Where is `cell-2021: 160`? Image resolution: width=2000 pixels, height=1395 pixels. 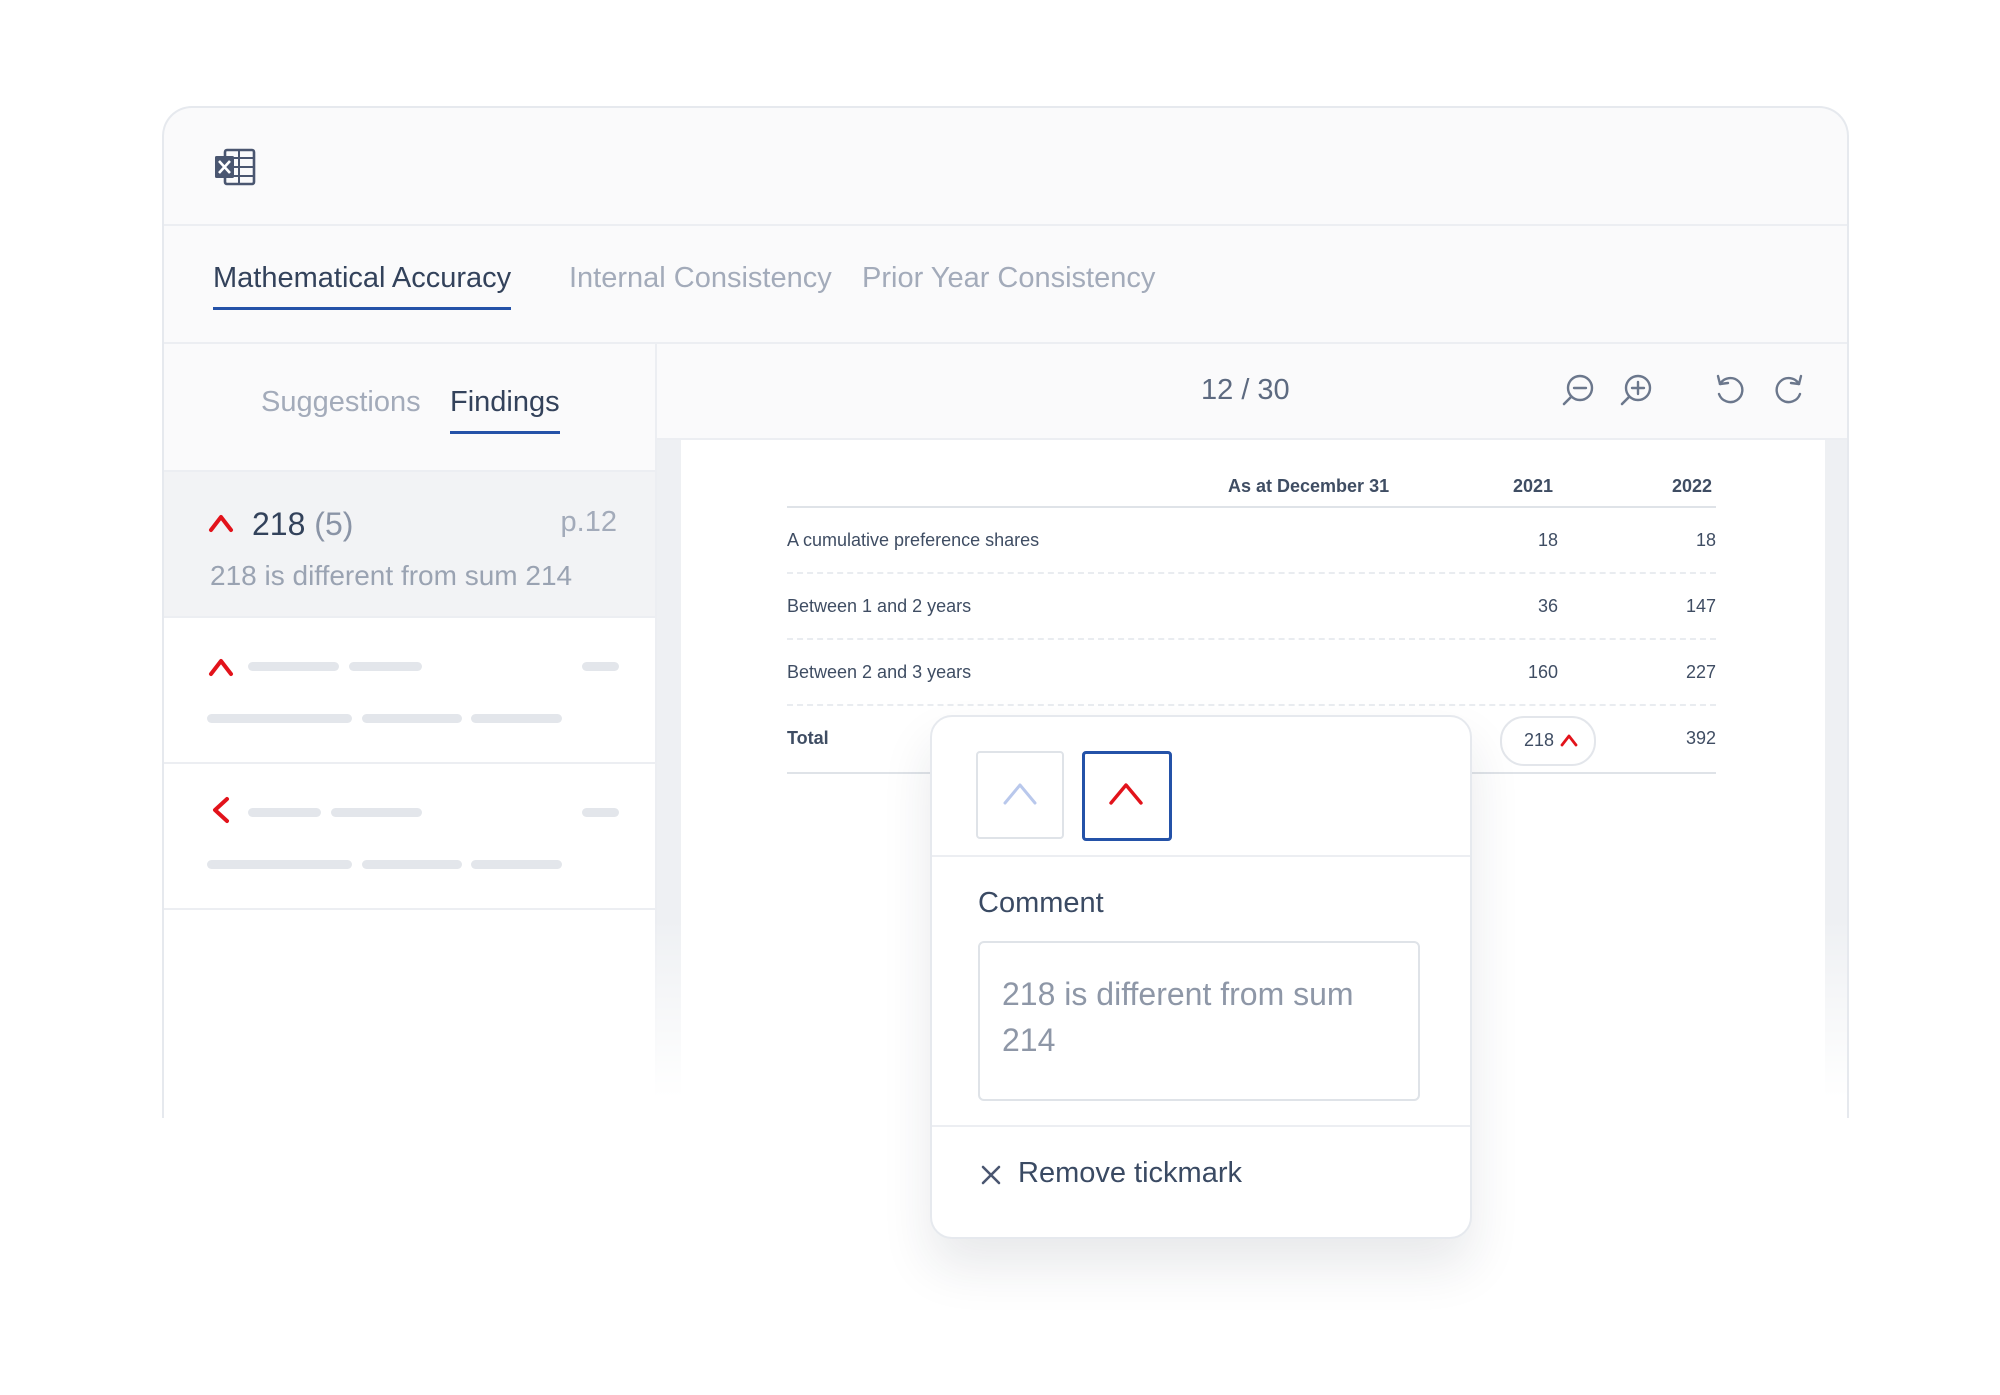
cell-2021: 160 is located at coordinates (1543, 672).